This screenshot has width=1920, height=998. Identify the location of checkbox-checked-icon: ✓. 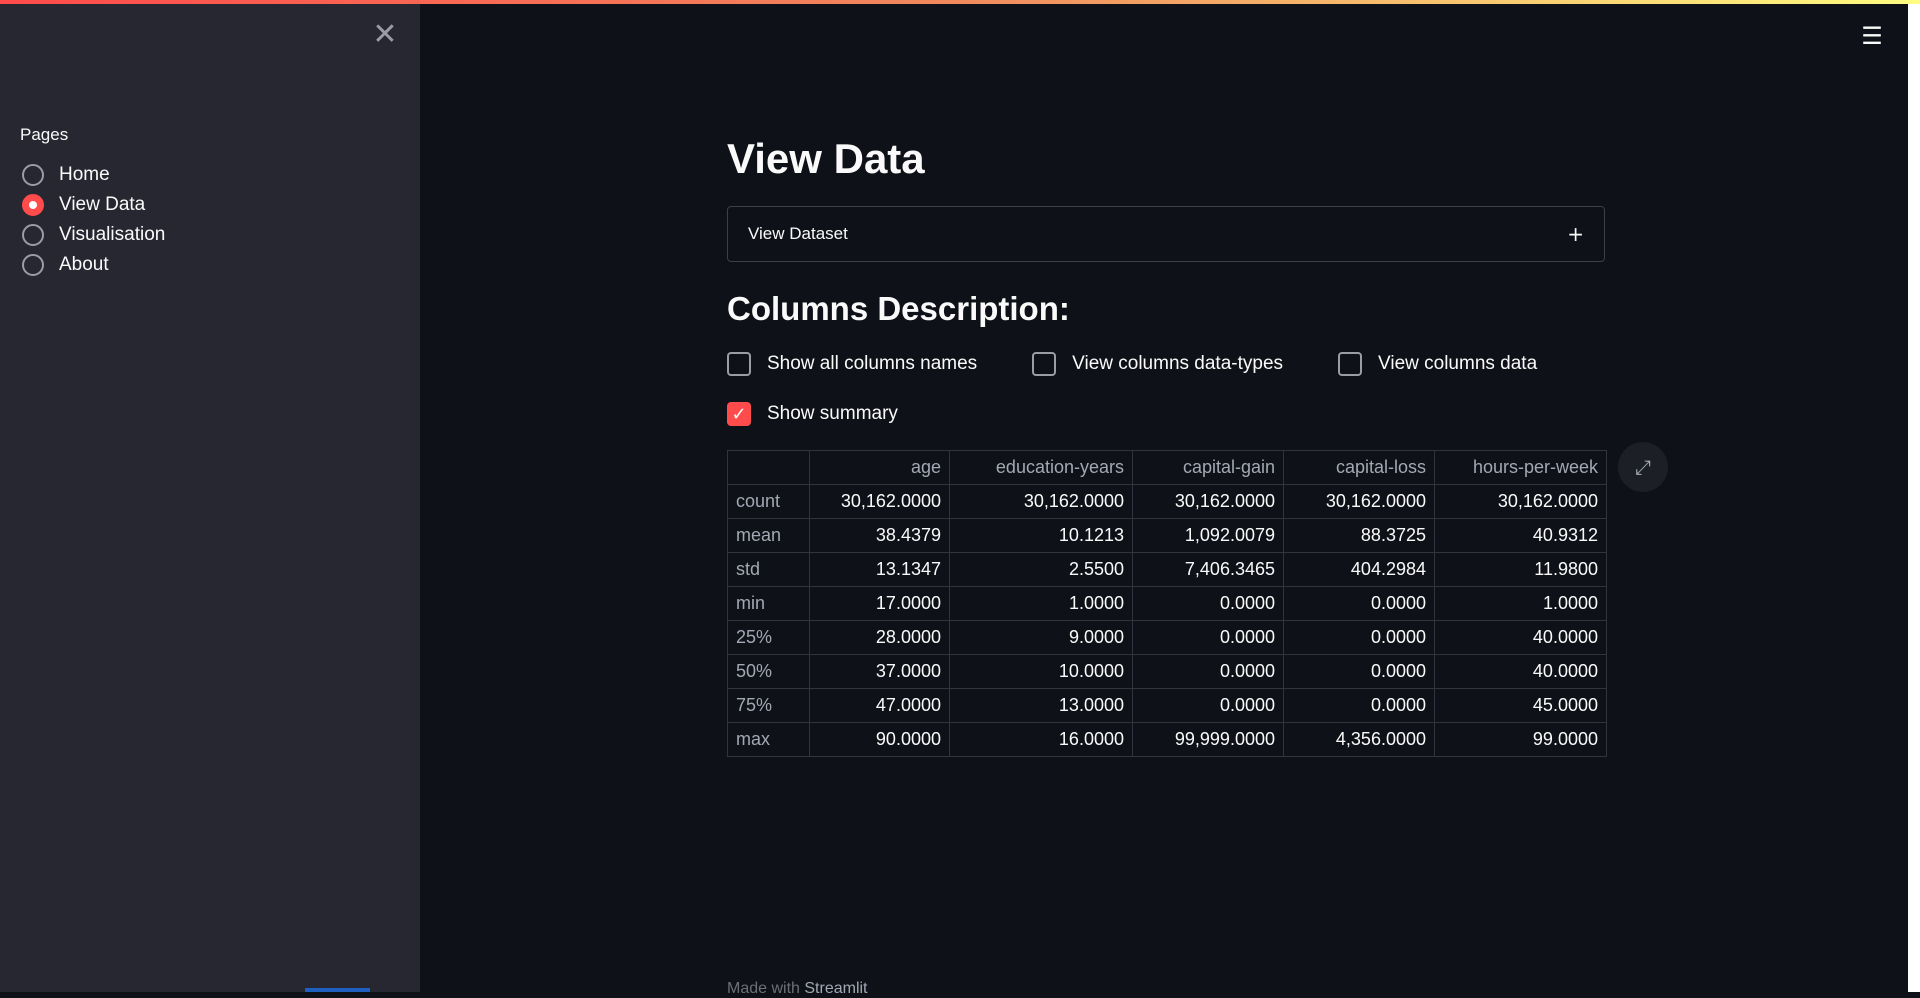
(739, 414).